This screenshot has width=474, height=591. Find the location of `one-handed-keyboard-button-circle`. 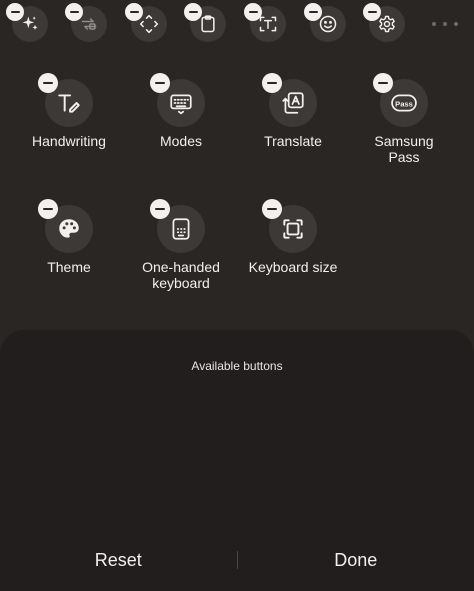

one-handed-keyboard-button-circle is located at coordinates (177, 226).